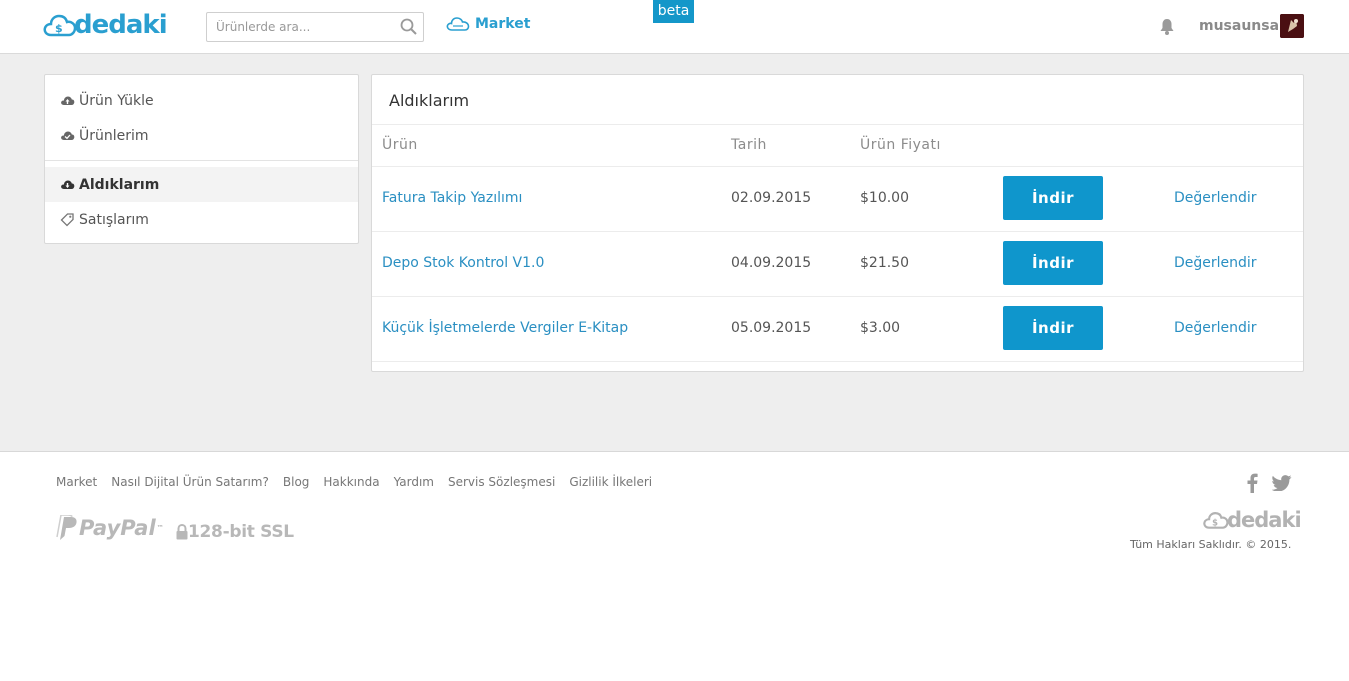 This screenshot has height=681, width=1349. What do you see at coordinates (409, 27) in the screenshot?
I see `search-icon` at bounding box center [409, 27].